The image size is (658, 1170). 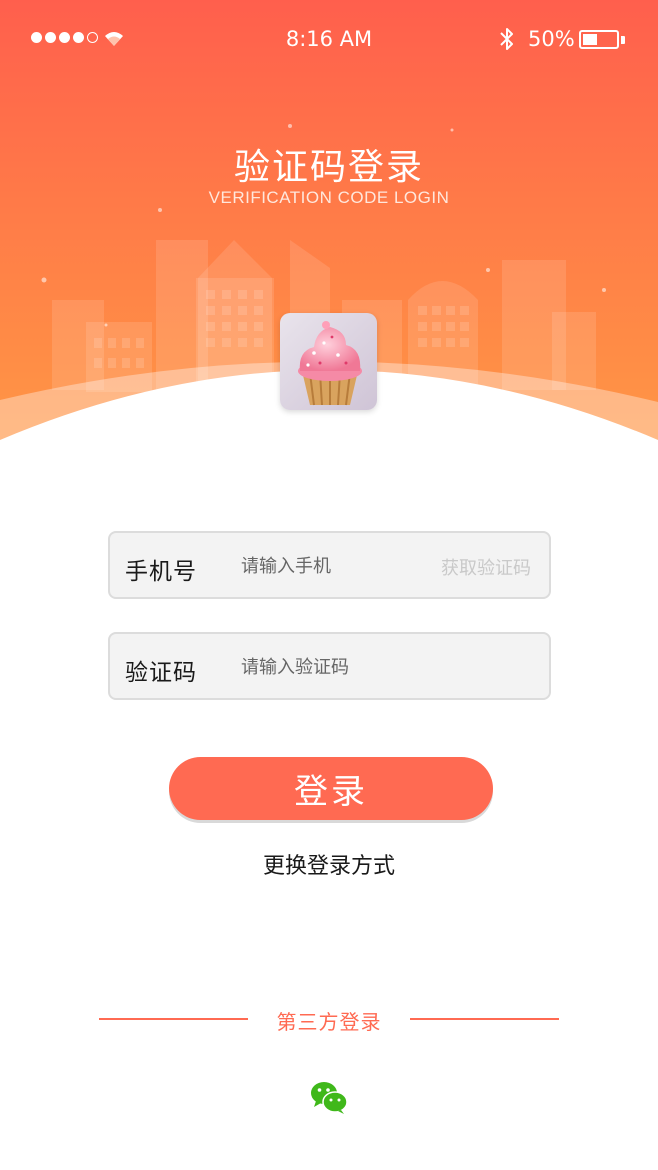 What do you see at coordinates (329, 1097) in the screenshot?
I see `wechat-icon` at bounding box center [329, 1097].